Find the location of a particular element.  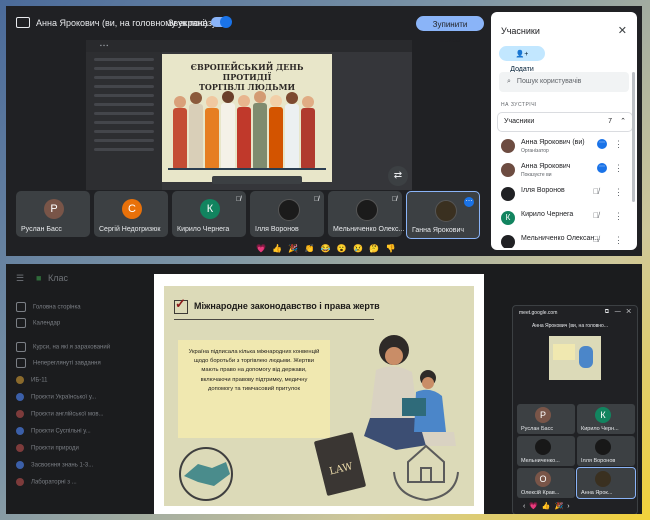

browser-tabbar: ▪ ▪ ▪ is located at coordinates (249, 46).